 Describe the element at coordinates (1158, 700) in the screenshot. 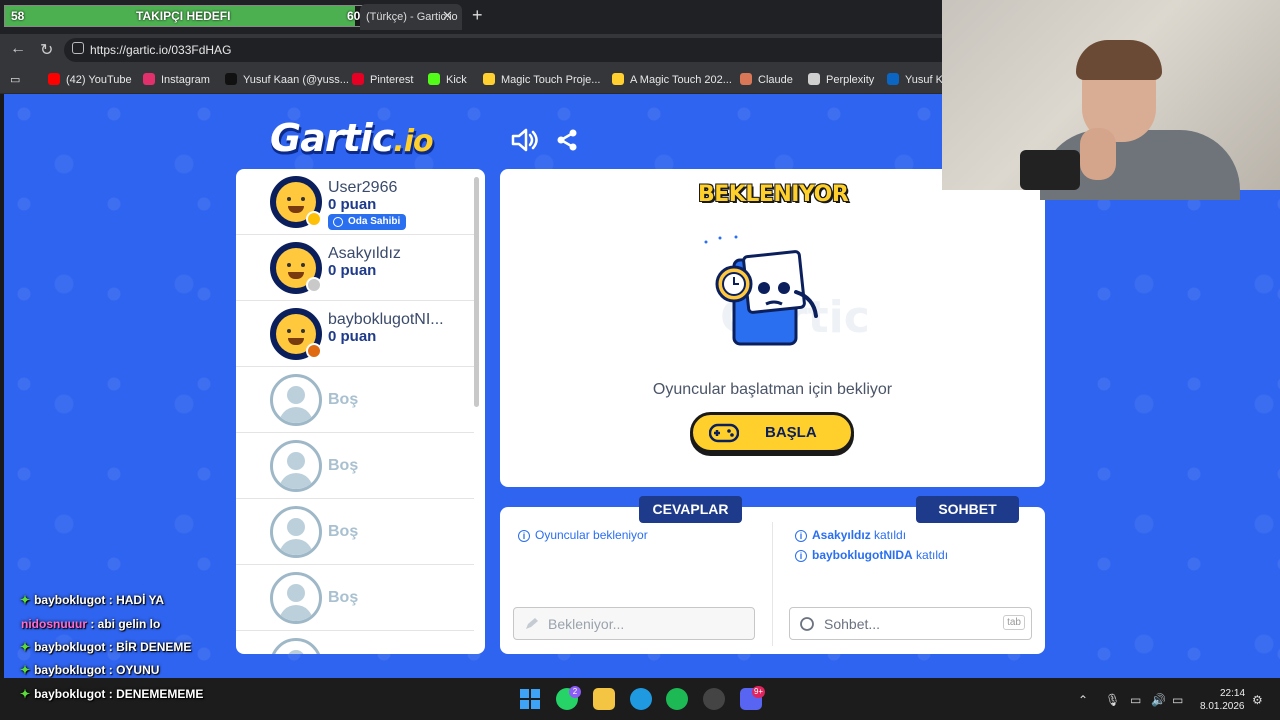

I see `volume-icon: 🔊` at that location.